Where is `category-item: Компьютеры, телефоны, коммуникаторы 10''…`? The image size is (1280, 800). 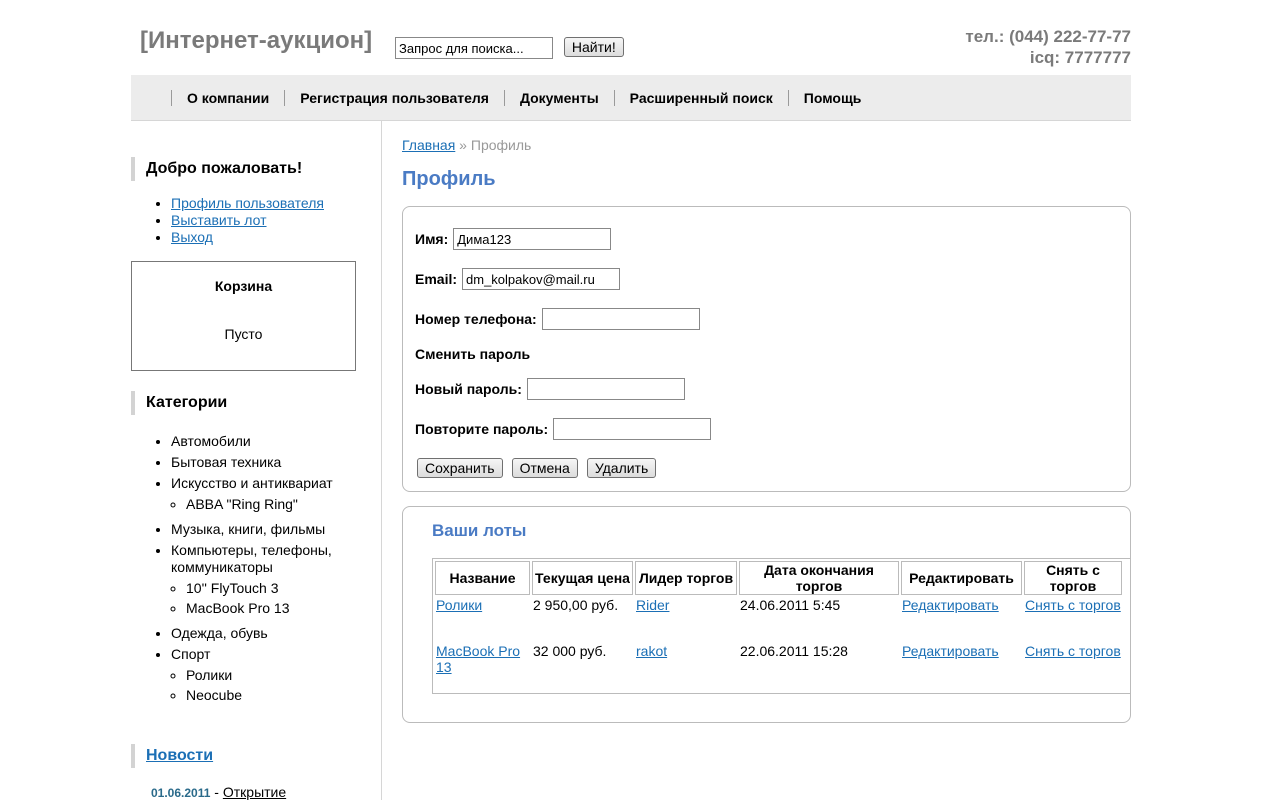
category-item: Компьютеры, телефоны, коммуникаторы 10''… is located at coordinates (276, 579).